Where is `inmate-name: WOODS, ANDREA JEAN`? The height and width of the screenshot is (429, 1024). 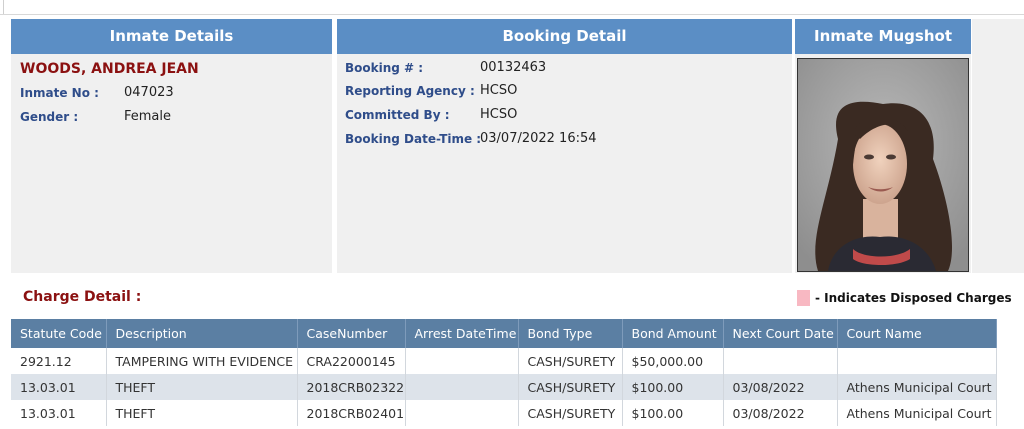
inmate-name: WOODS, ANDREA JEAN is located at coordinates (109, 69).